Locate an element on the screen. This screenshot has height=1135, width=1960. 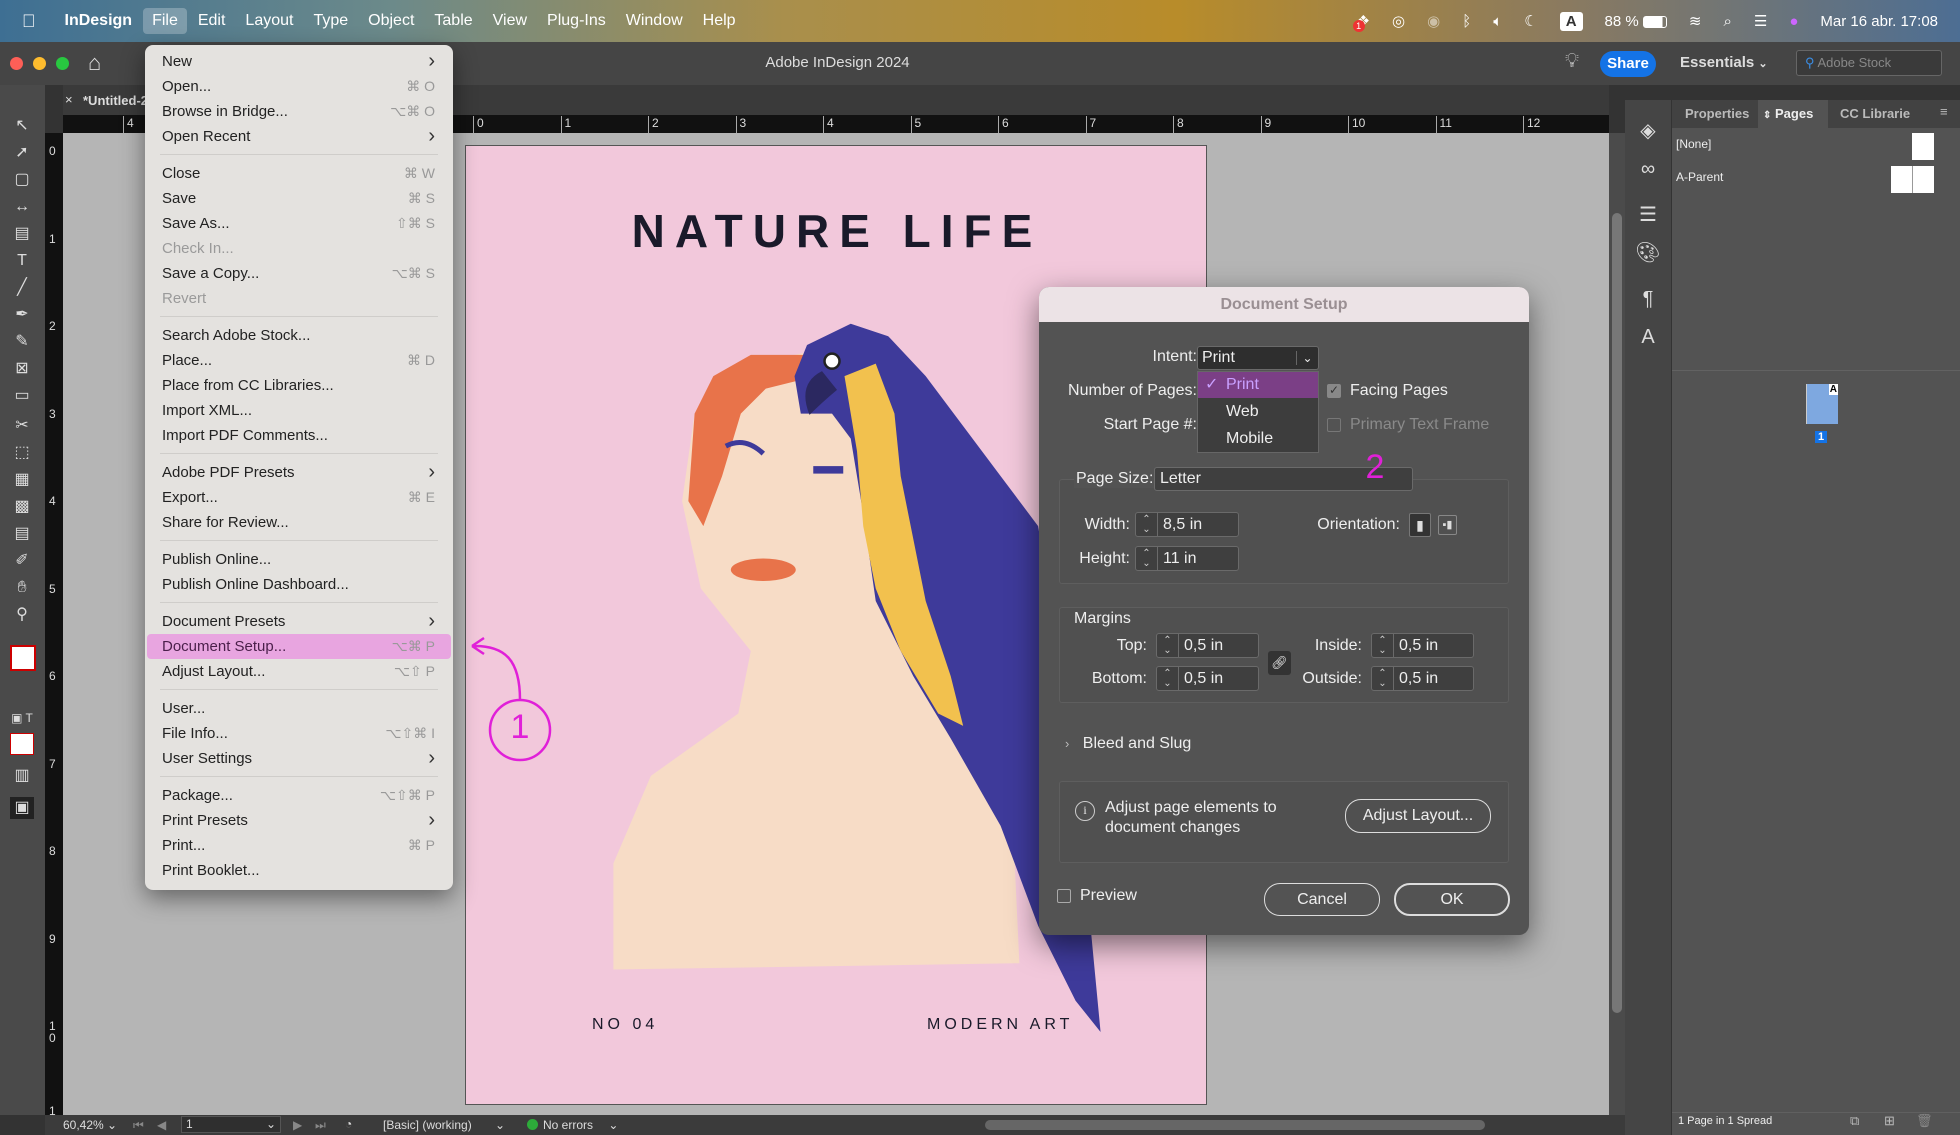
note-tool-icon: ▤ is located at coordinates (22, 534).